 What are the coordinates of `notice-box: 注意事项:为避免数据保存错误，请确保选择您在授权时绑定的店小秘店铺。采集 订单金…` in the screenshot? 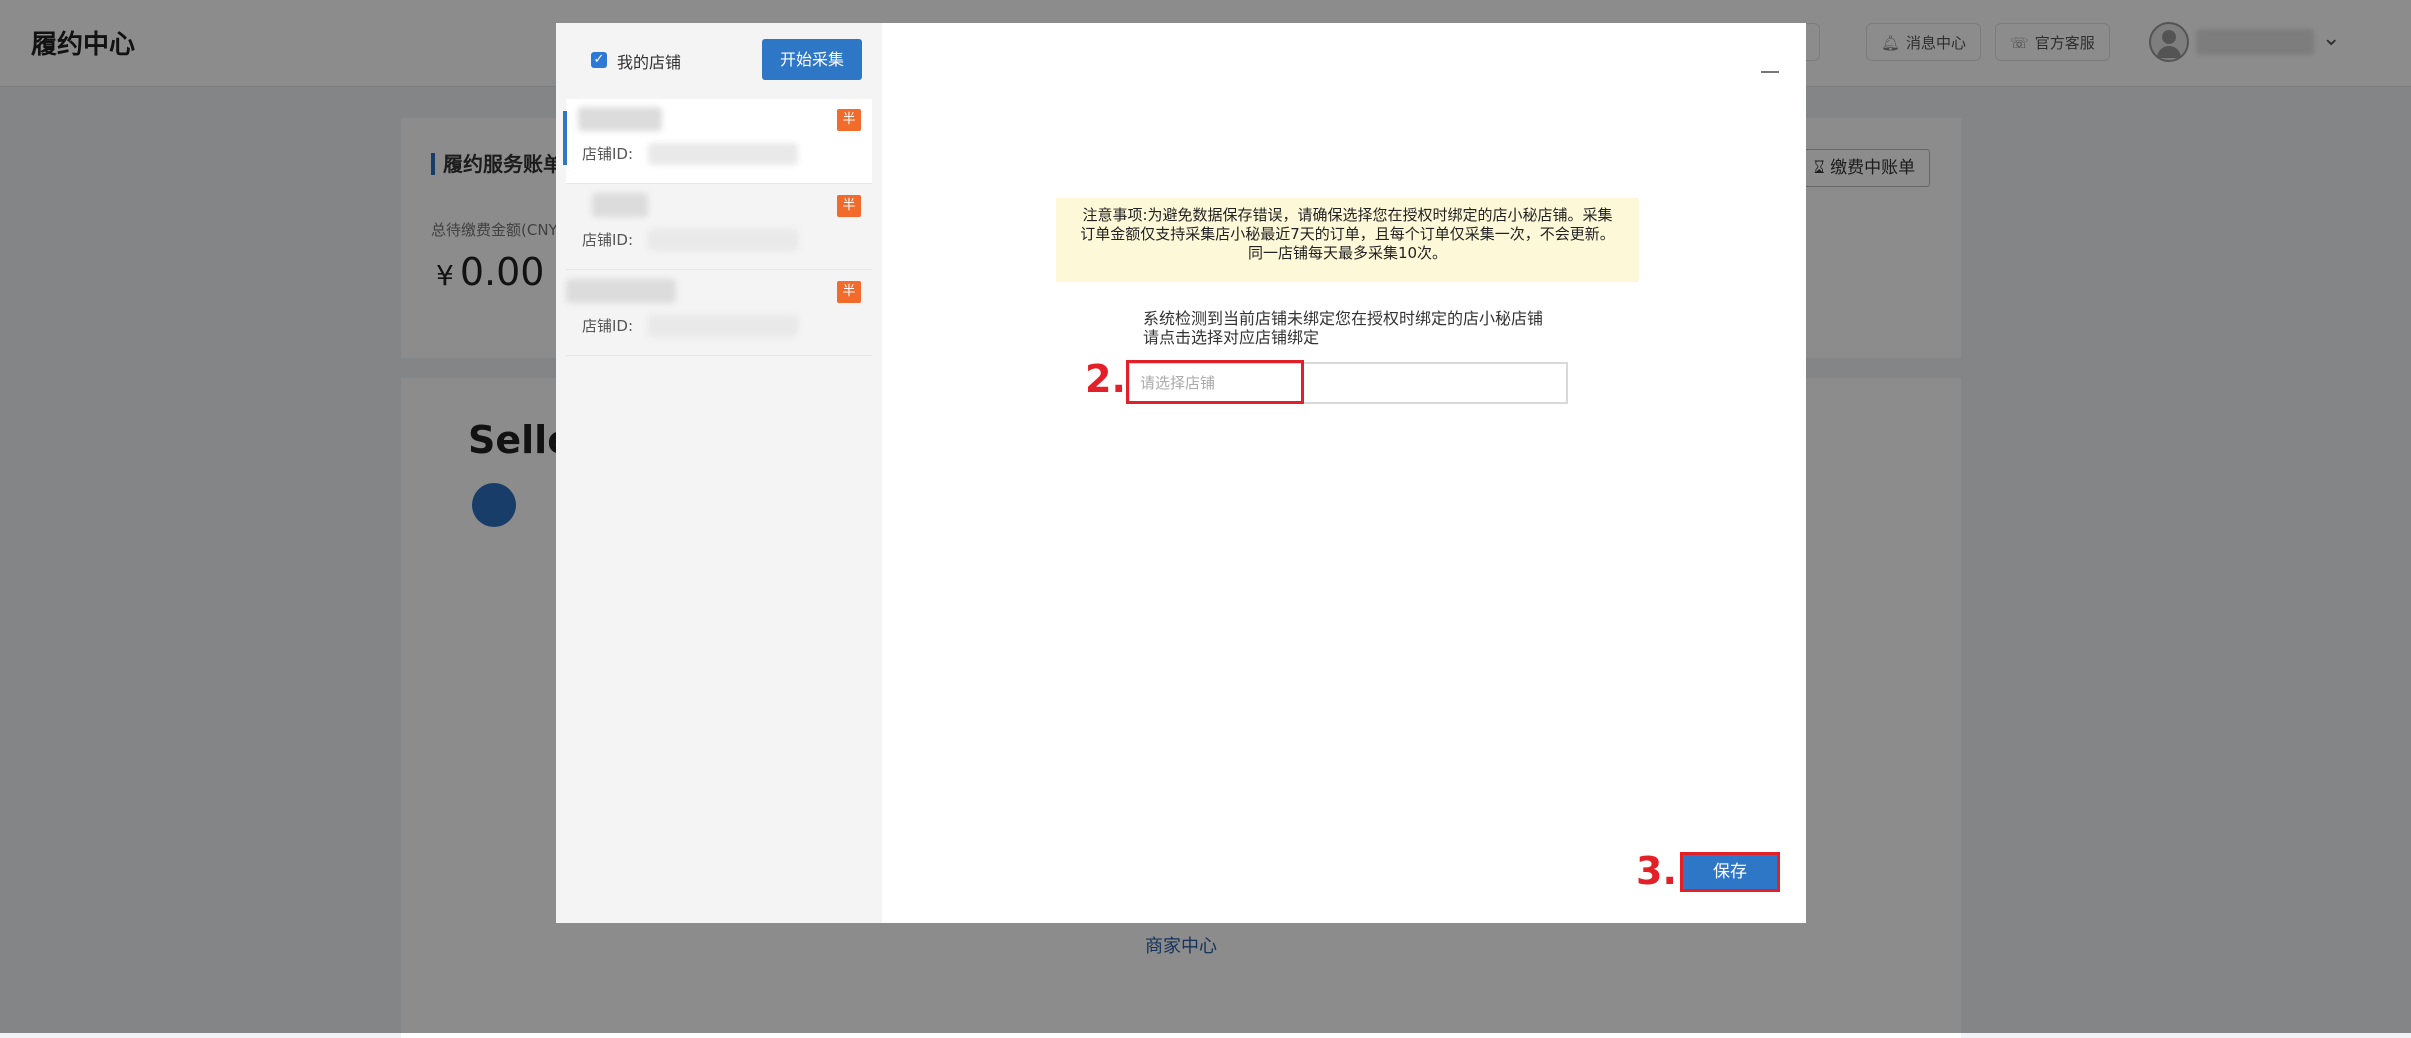 It's located at (1347, 240).